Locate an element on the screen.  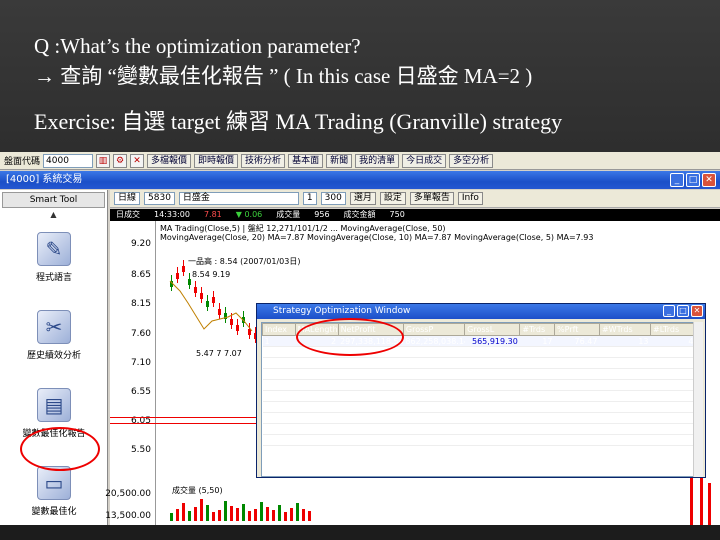
quote-volume-label: 成交量 is located at coordinates (288, 214).